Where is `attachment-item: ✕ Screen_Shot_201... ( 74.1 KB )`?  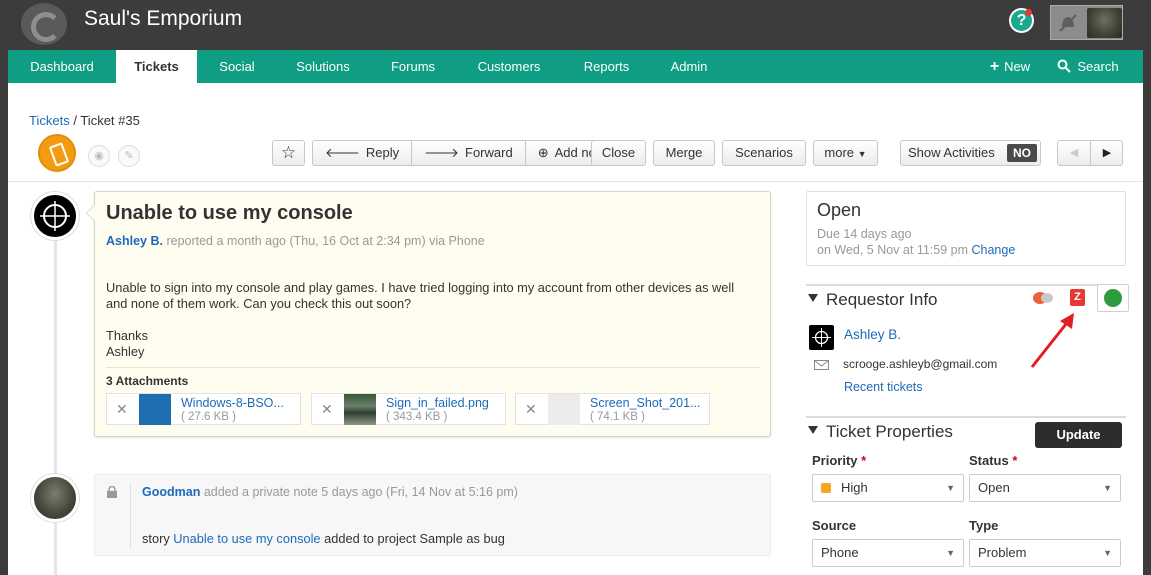
attachment-item: ✕ Screen_Shot_201... ( 74.1 KB ) is located at coordinates (612, 409).